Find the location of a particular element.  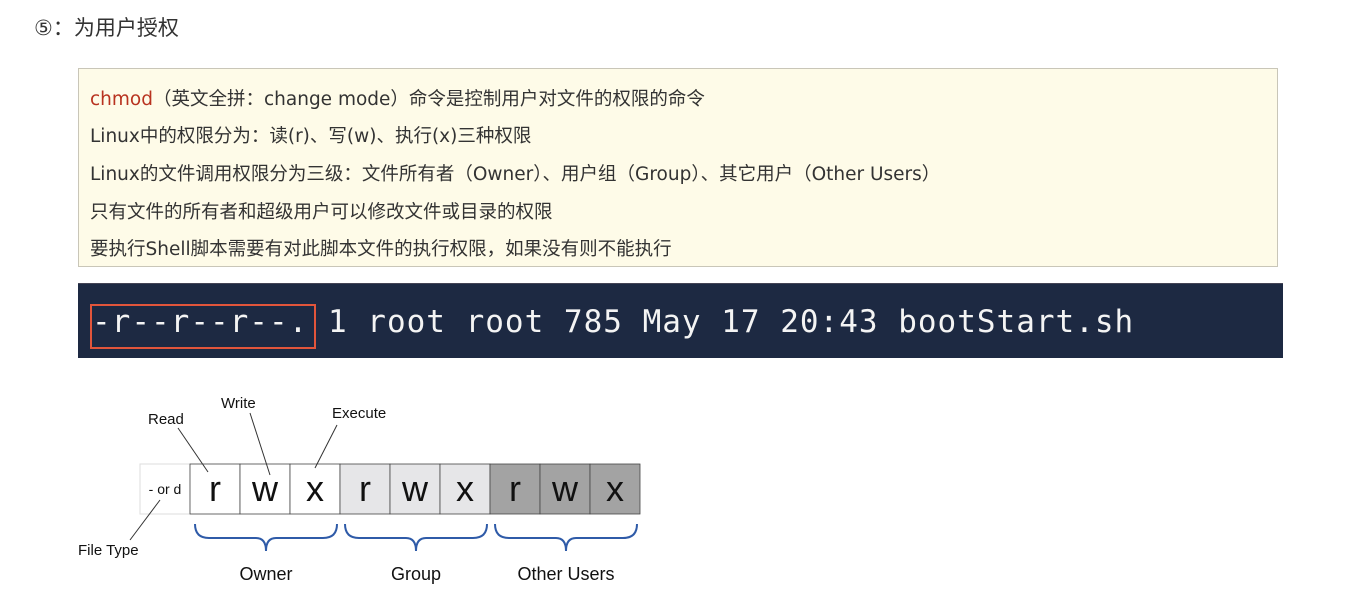

group-permission-letter: x is located at coordinates (465, 488).